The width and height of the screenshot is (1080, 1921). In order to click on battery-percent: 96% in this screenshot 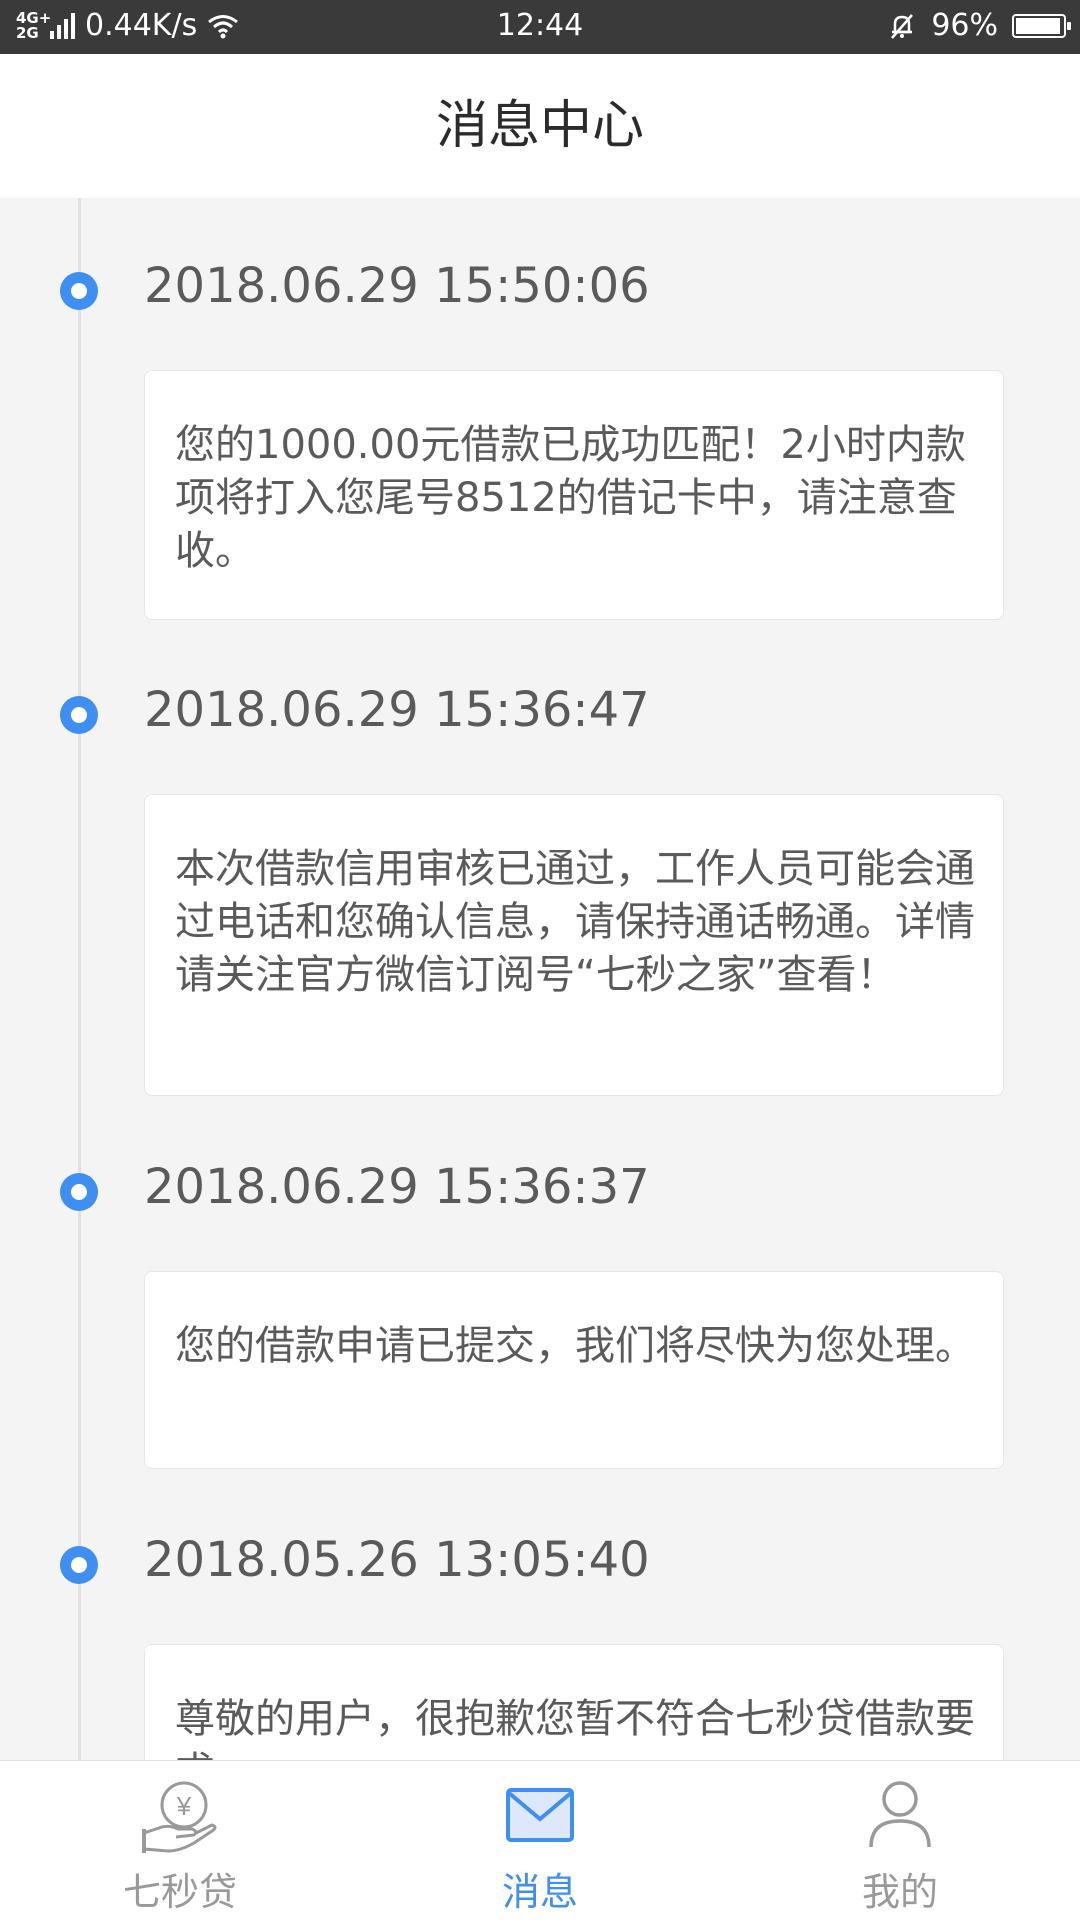, I will do `click(964, 25)`.